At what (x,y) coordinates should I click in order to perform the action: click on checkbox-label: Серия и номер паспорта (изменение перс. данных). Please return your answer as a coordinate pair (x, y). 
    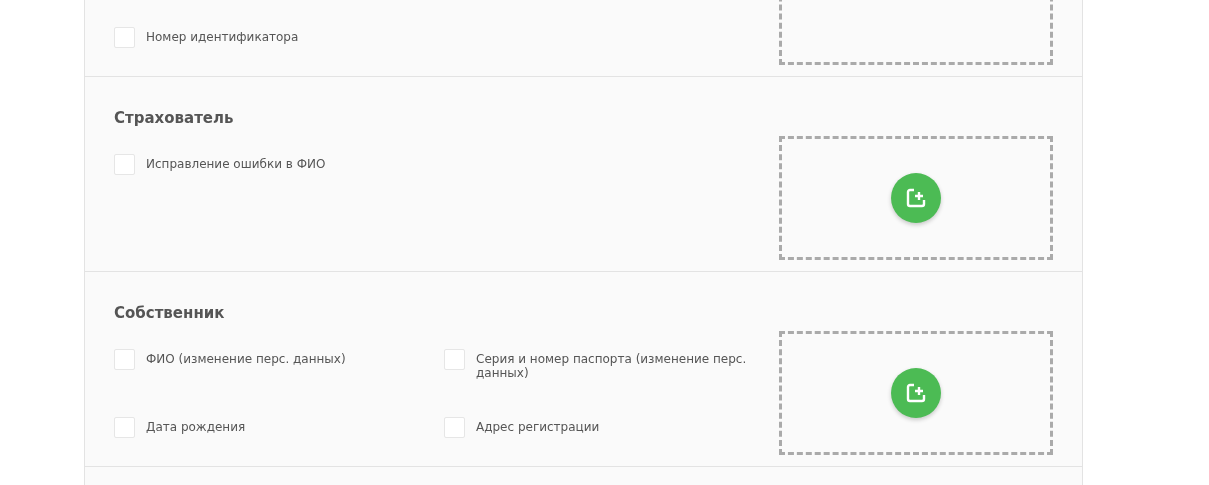
    Looking at the image, I should click on (612, 365).